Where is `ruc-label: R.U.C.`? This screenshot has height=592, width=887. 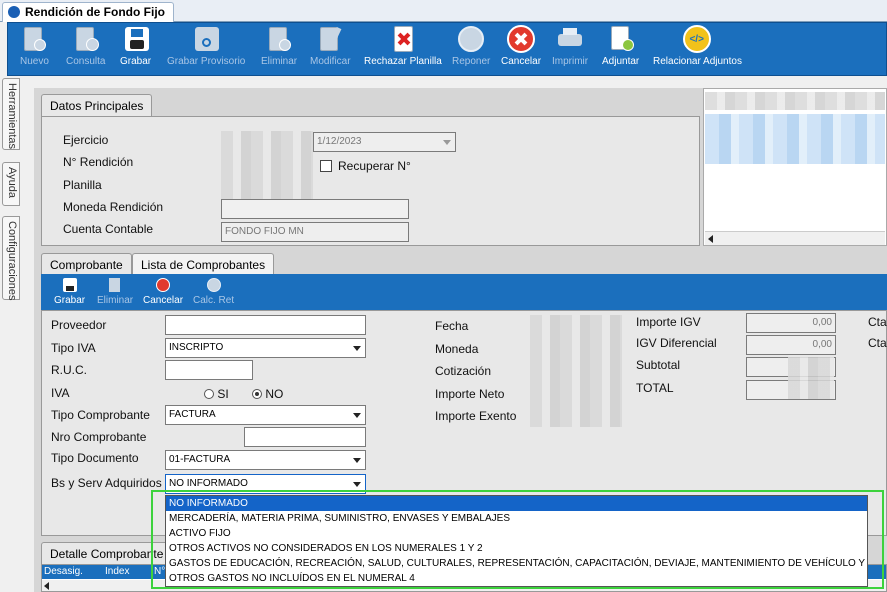 ruc-label: R.U.C. is located at coordinates (69, 370).